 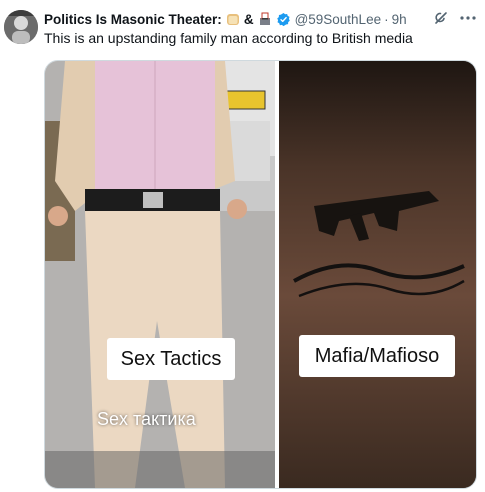 What do you see at coordinates (441, 18) in the screenshot?
I see `grok-icon` at bounding box center [441, 18].